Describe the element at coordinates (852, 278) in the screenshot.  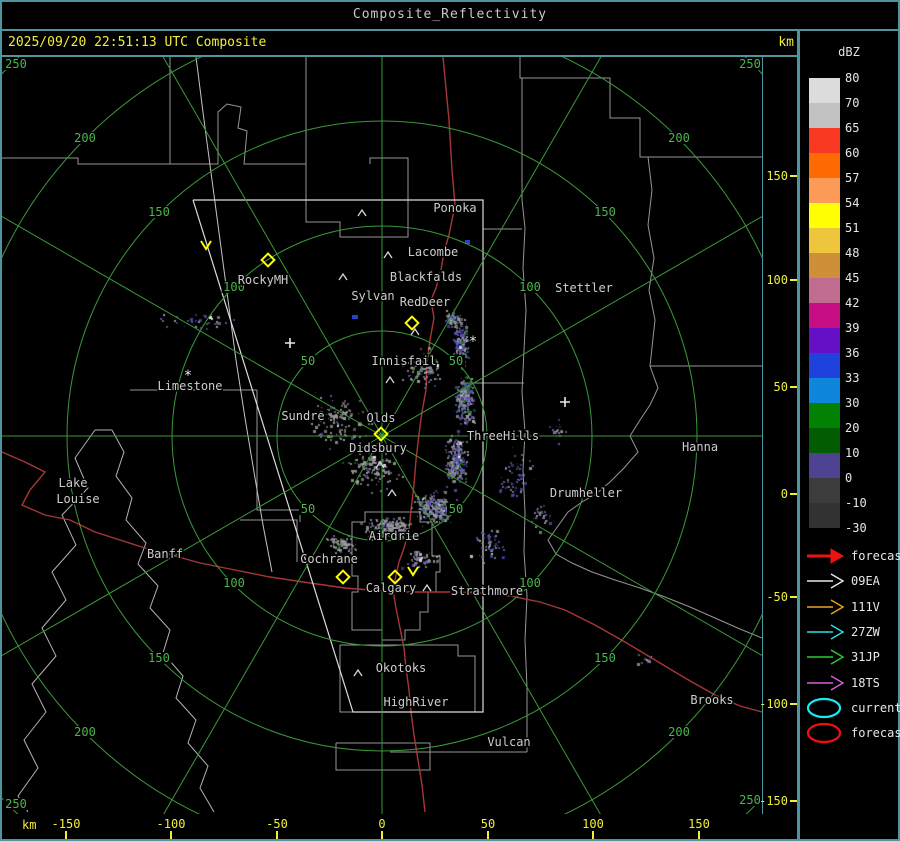
I see `dbz-scale-label: 45` at that location.